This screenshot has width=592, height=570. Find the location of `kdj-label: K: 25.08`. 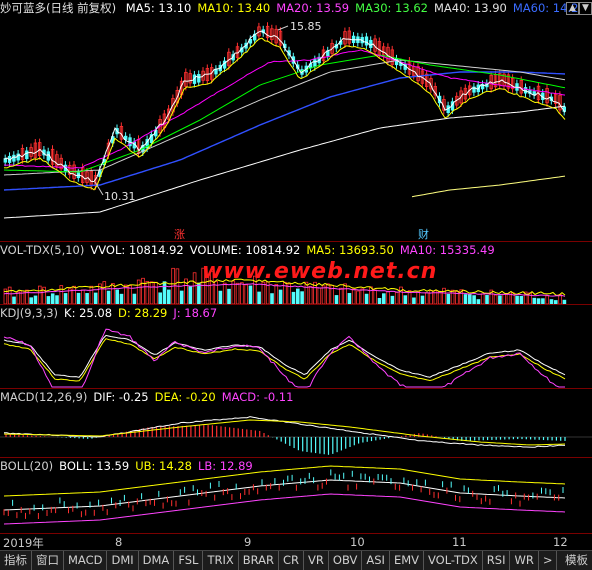

kdj-label: K: 25.08 is located at coordinates (88, 313).